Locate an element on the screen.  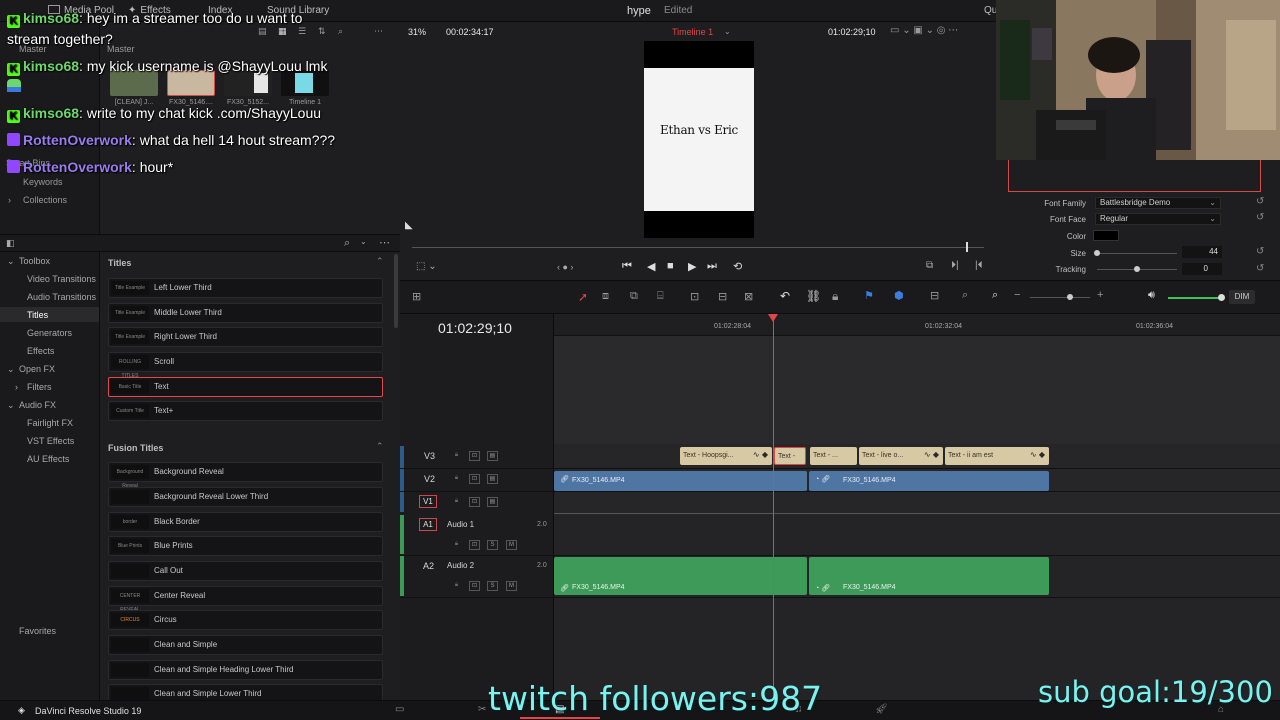
zoom-in-icon: + is located at coordinates (1100, 295).